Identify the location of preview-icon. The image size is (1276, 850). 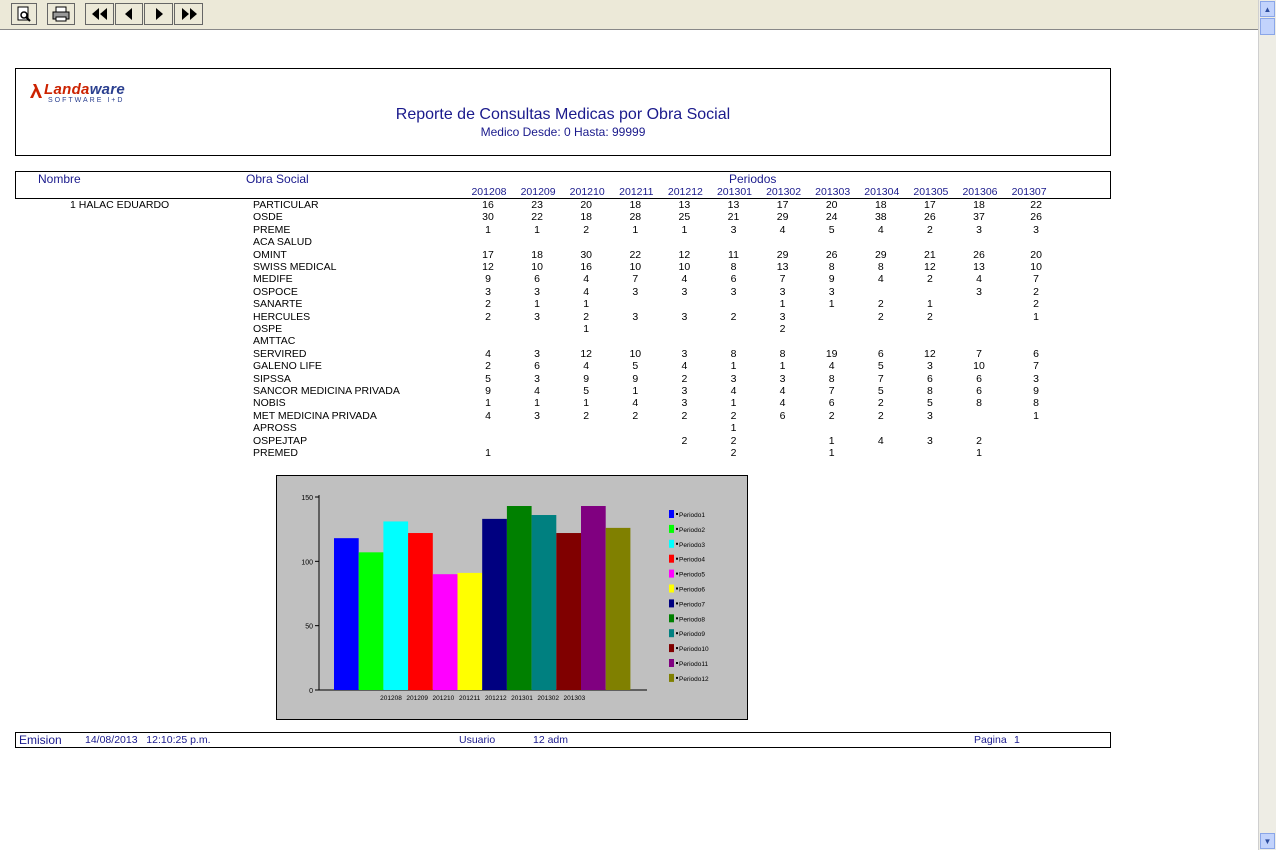
(24, 14).